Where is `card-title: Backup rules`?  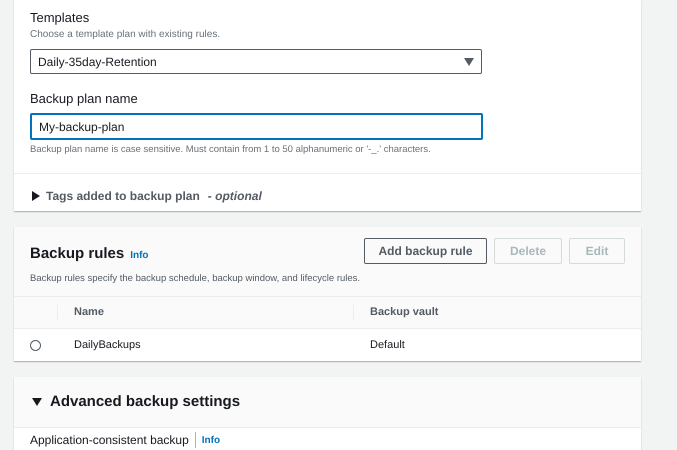
card-title: Backup rules is located at coordinates (77, 254).